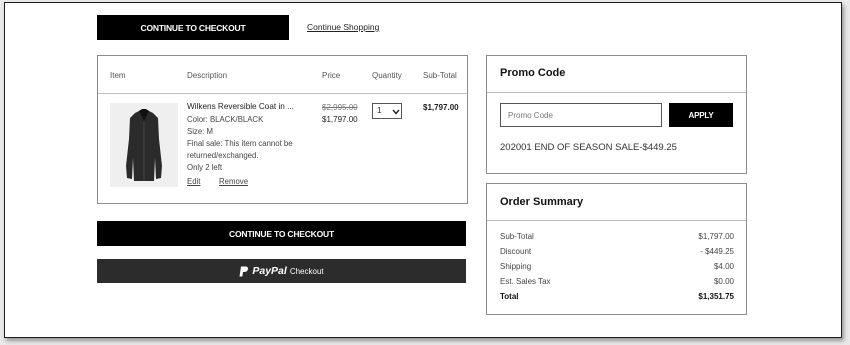 The width and height of the screenshot is (850, 345). I want to click on summary-total-label: Total, so click(509, 296).